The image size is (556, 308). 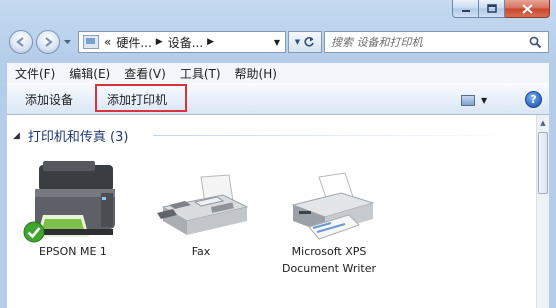 What do you see at coordinates (533, 99) in the screenshot?
I see `help-button: ?` at bounding box center [533, 99].